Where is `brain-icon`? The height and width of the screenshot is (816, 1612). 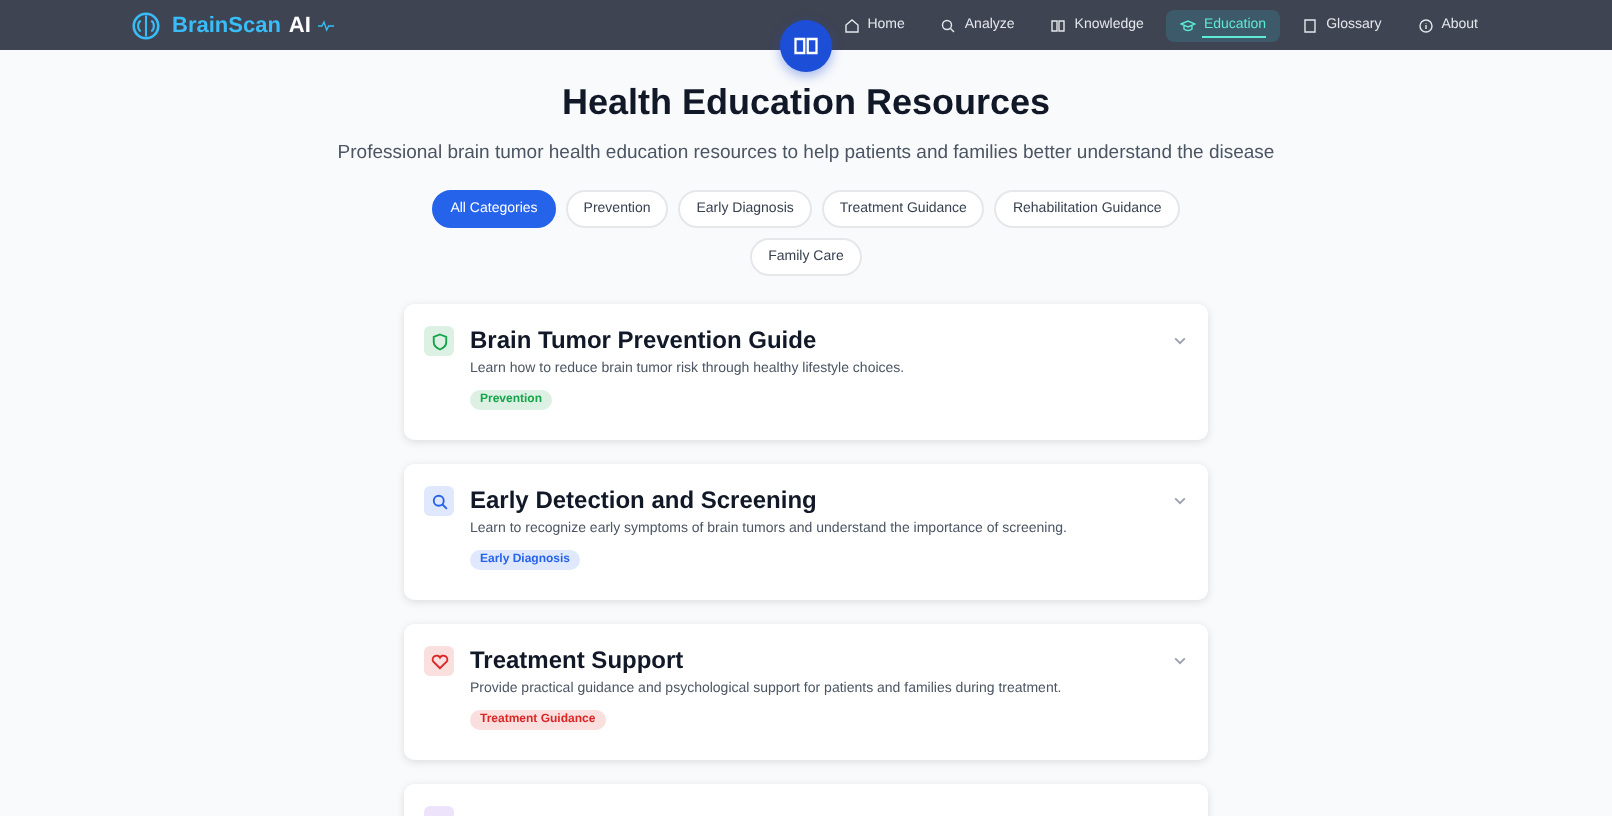
brain-icon is located at coordinates (146, 25).